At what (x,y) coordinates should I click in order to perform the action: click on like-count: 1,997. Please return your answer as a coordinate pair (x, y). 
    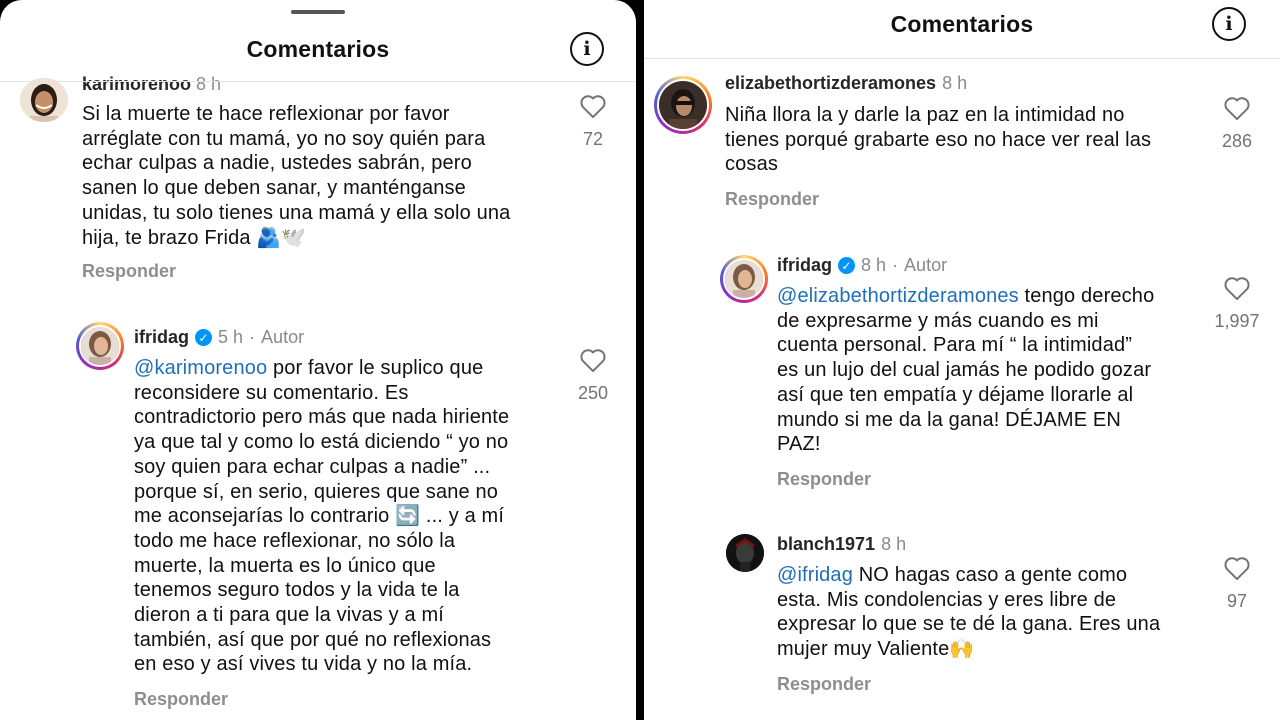
    Looking at the image, I should click on (1237, 321).